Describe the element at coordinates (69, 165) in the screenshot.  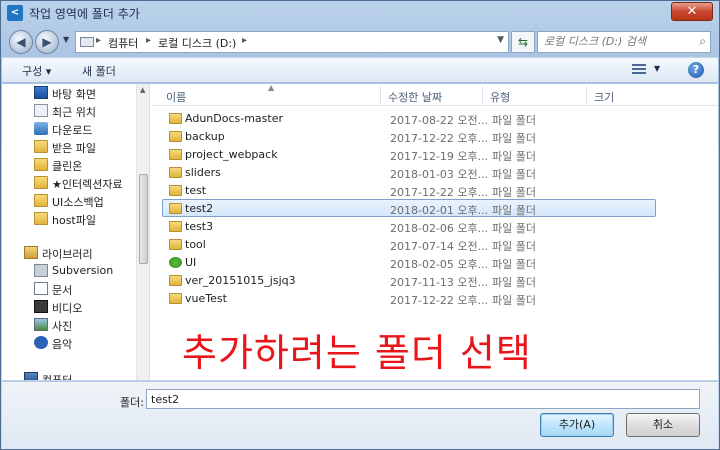
I see `nav-item-cleanon: 클린온` at that location.